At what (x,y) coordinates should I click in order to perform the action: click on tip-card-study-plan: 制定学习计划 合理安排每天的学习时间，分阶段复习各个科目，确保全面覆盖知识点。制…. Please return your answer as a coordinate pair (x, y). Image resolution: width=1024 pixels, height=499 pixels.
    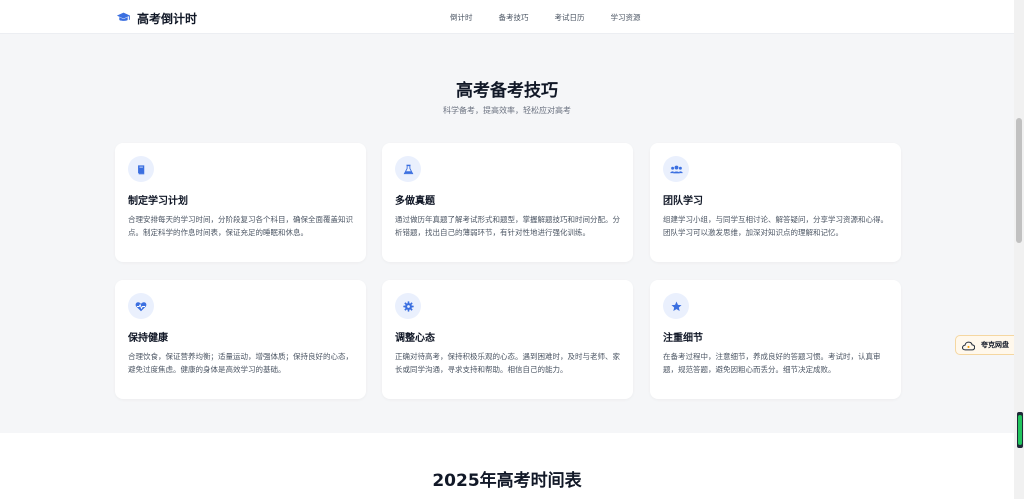
    Looking at the image, I should click on (240, 202).